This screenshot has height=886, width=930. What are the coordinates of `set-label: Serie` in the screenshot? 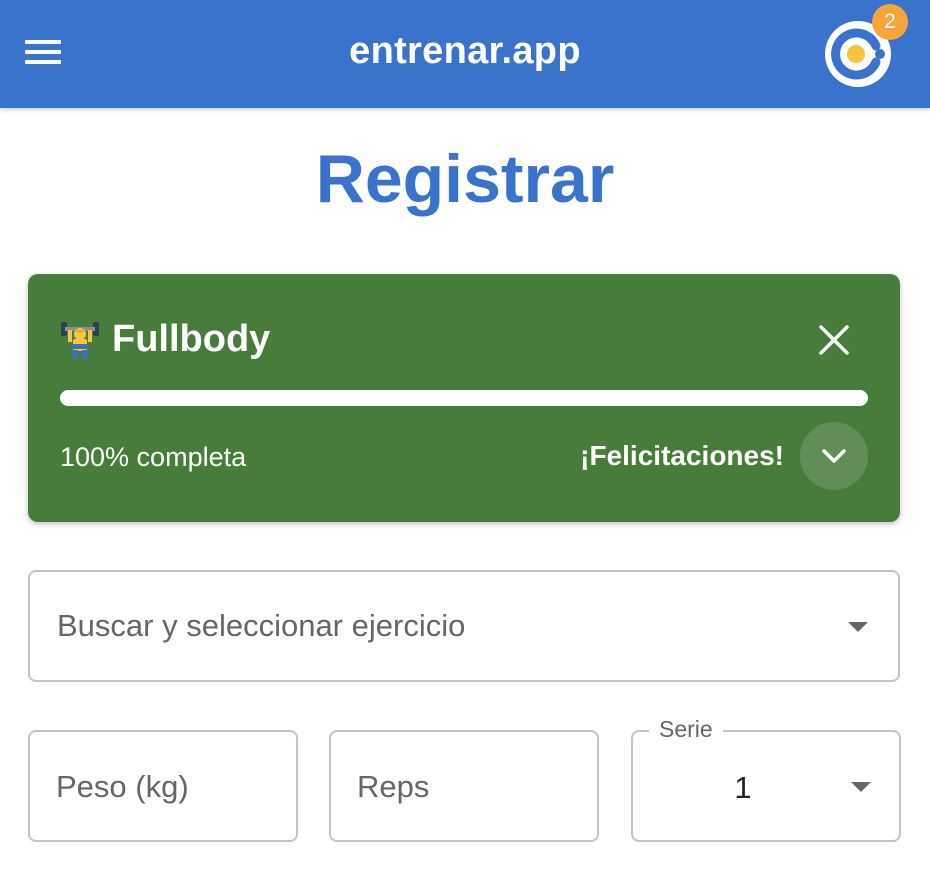 It's located at (686, 729).